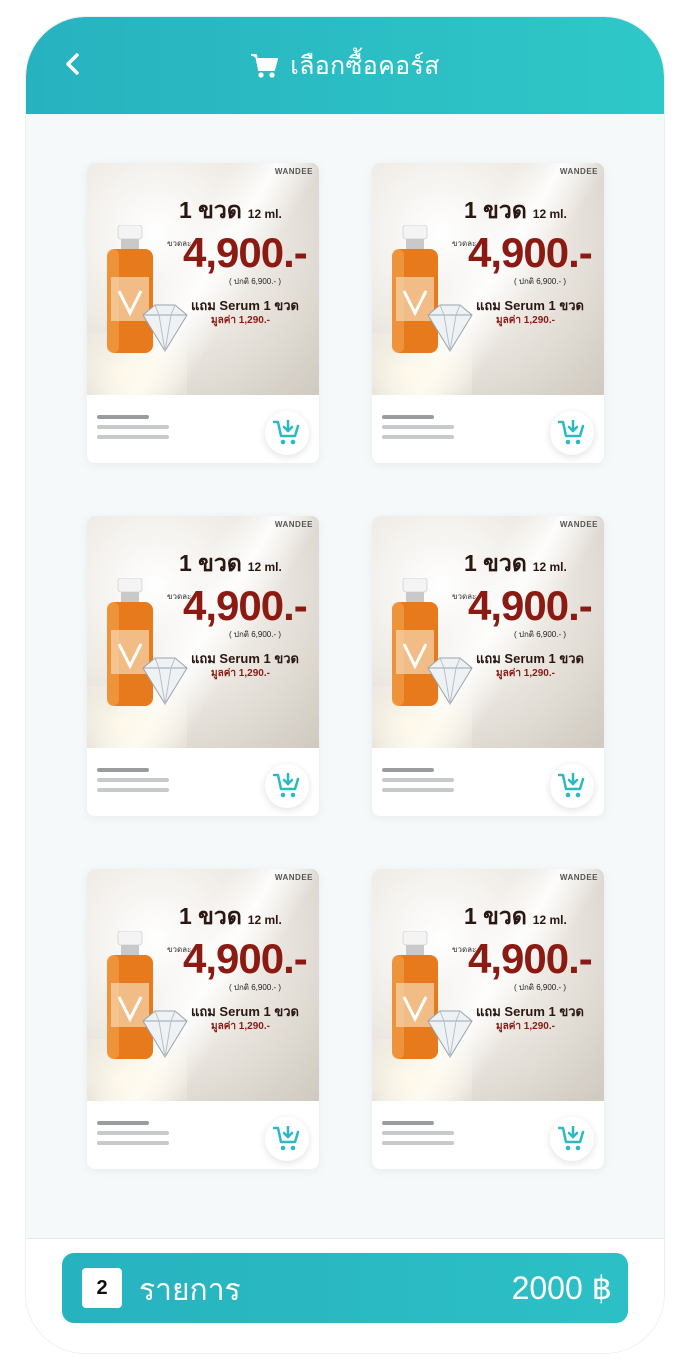 This screenshot has height=1368, width=685. Describe the element at coordinates (190, 1290) in the screenshot. I see `items-label: รายการ` at that location.